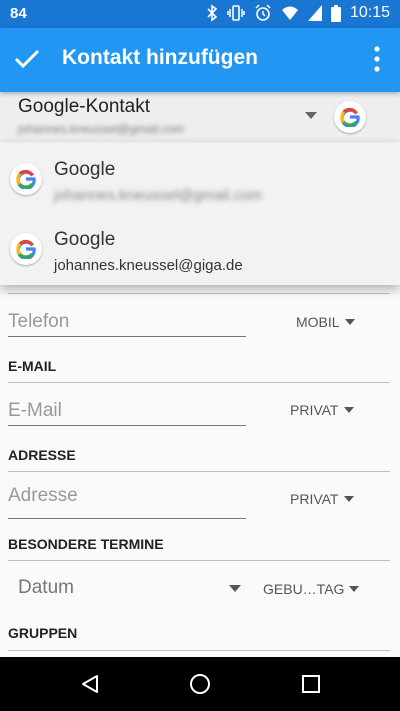 The height and width of the screenshot is (711, 400). Describe the element at coordinates (27, 59) in the screenshot. I see `check-icon` at that location.